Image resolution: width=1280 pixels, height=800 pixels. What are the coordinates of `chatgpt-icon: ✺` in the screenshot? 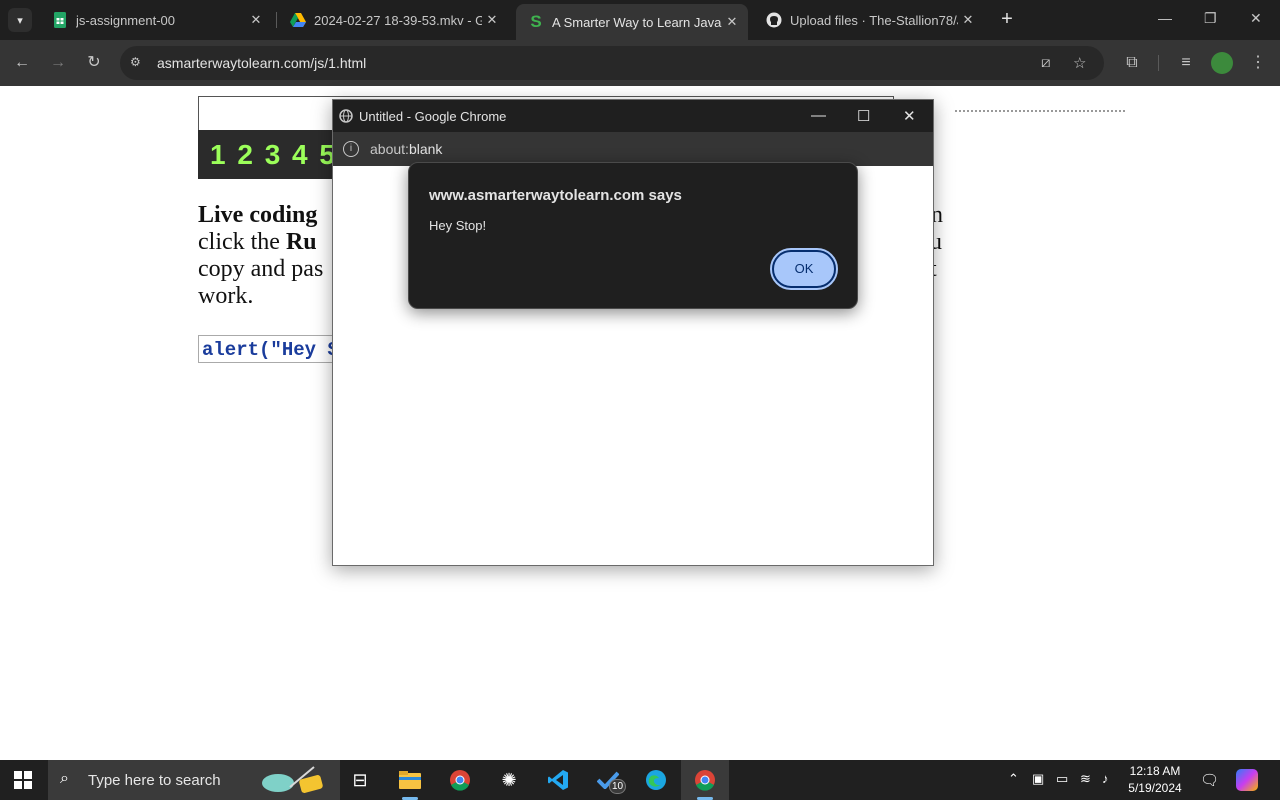 It's located at (509, 780).